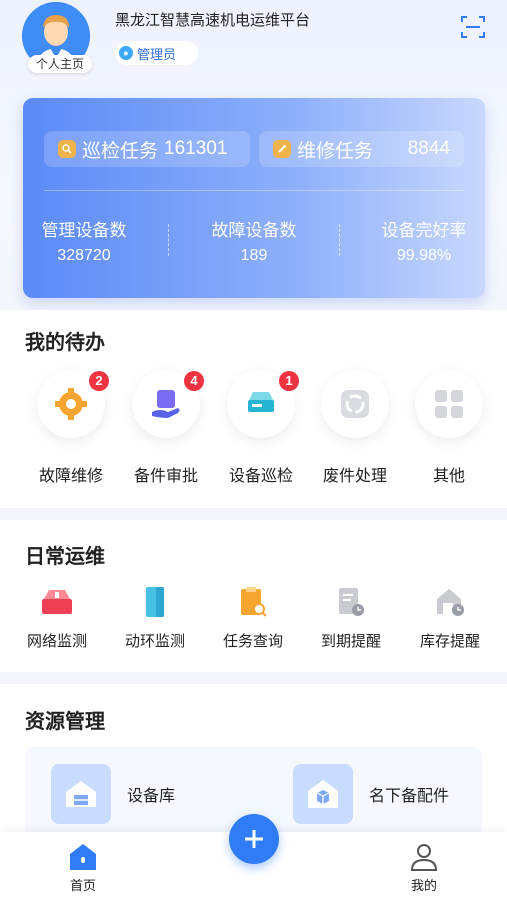 This screenshot has height=900, width=507. I want to click on stat-value: 328720, so click(84, 255).